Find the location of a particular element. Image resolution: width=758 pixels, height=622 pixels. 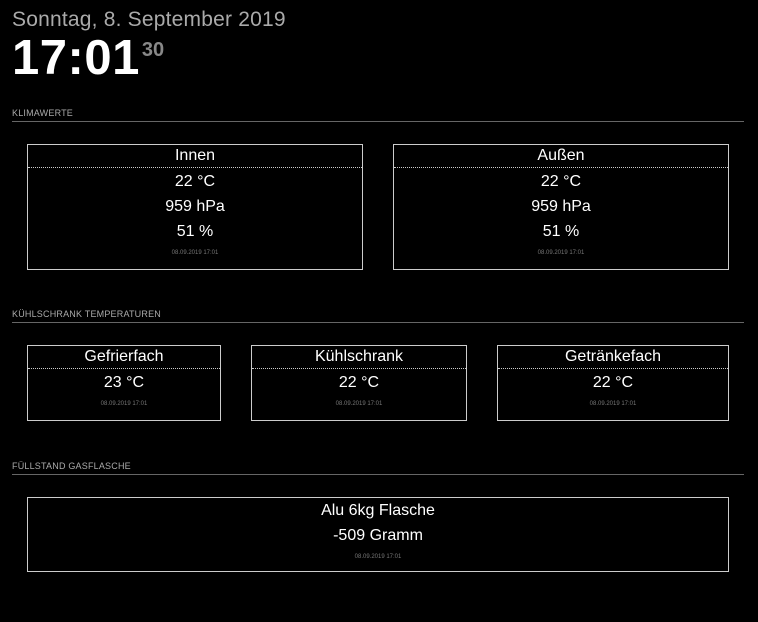

card-title: Kühlschrank is located at coordinates (359, 357).